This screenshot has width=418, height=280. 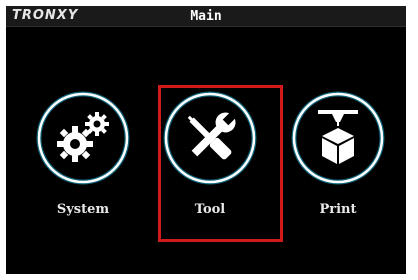 What do you see at coordinates (338, 209) in the screenshot?
I see `menu-label-print: Print` at bounding box center [338, 209].